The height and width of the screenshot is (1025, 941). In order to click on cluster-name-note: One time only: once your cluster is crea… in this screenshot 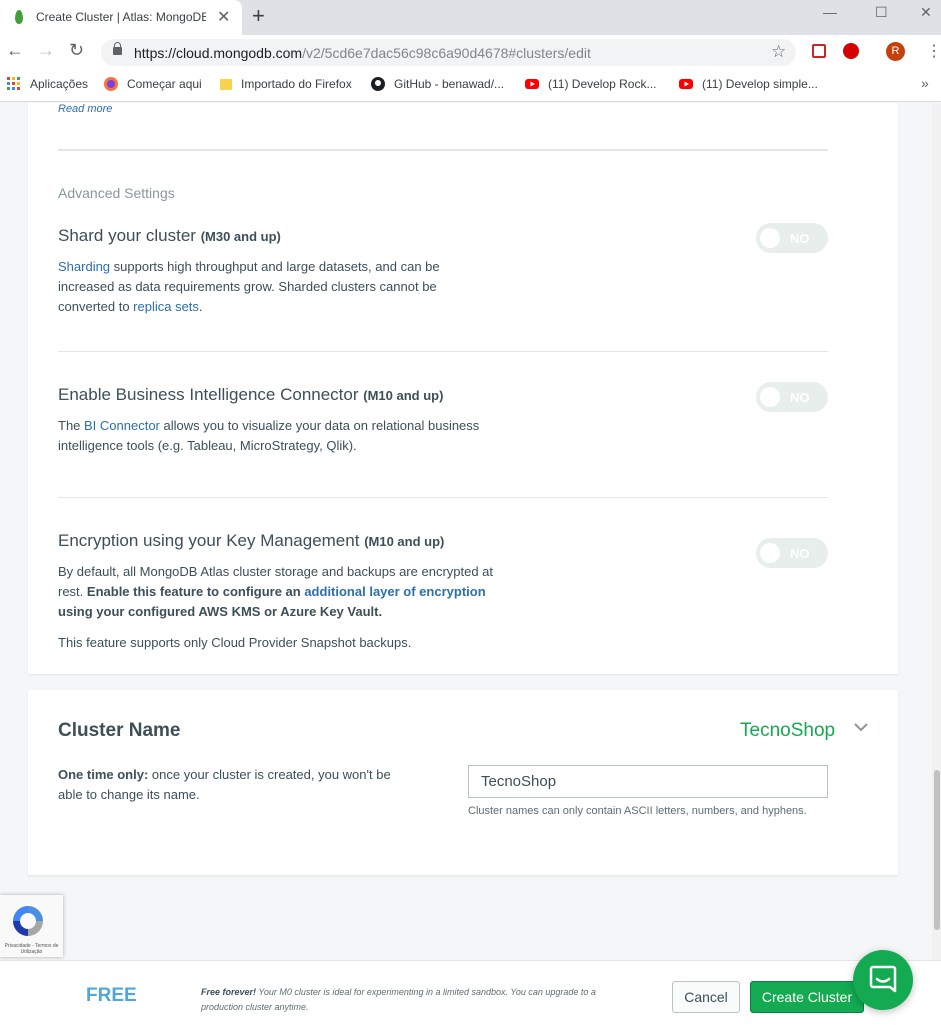, I will do `click(224, 784)`.